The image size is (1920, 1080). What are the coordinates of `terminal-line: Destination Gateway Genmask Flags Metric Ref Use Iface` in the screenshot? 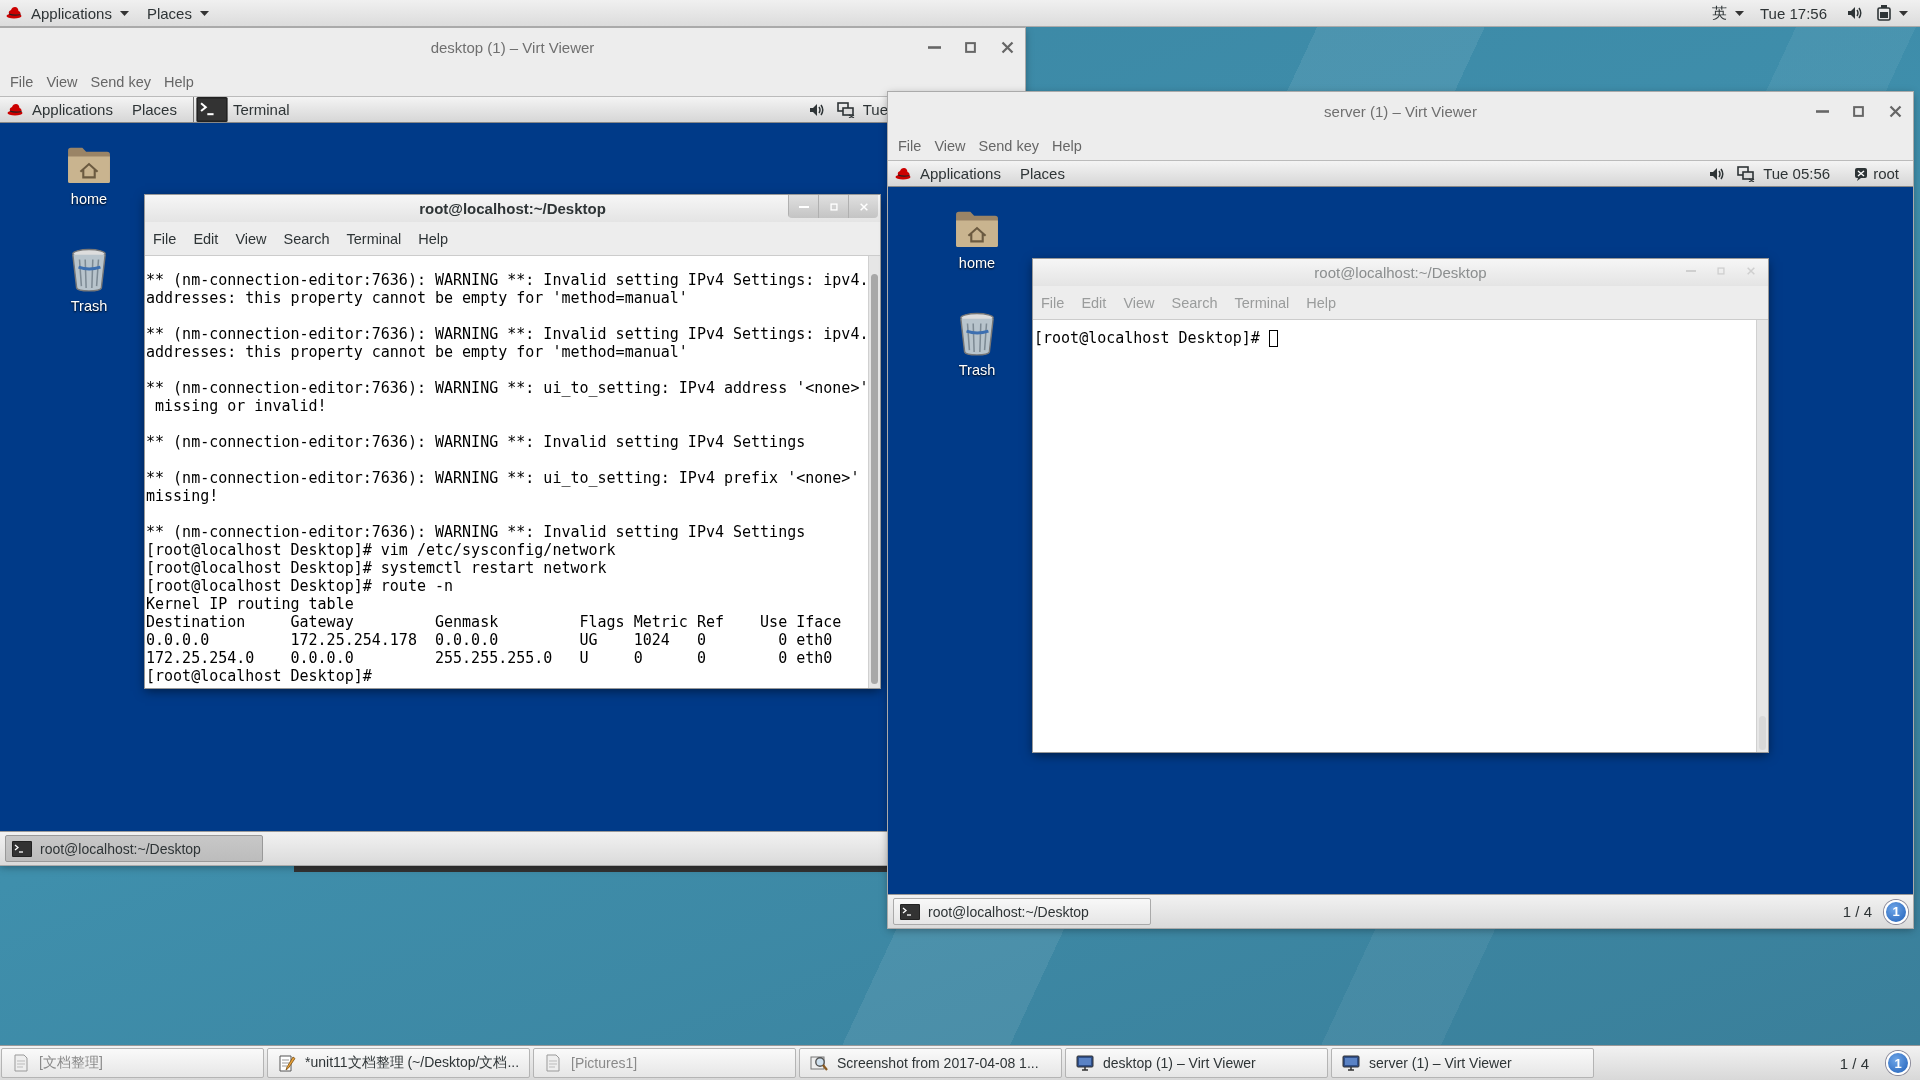 It's located at (494, 622).